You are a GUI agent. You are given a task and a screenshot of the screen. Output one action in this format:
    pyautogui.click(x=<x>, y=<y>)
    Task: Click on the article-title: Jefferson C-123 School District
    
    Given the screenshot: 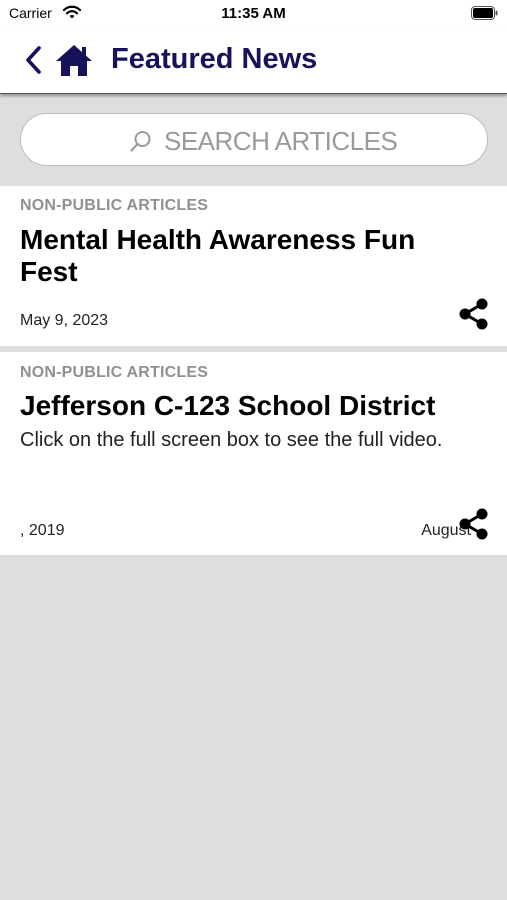 What is the action you would take?
    pyautogui.click(x=260, y=406)
    